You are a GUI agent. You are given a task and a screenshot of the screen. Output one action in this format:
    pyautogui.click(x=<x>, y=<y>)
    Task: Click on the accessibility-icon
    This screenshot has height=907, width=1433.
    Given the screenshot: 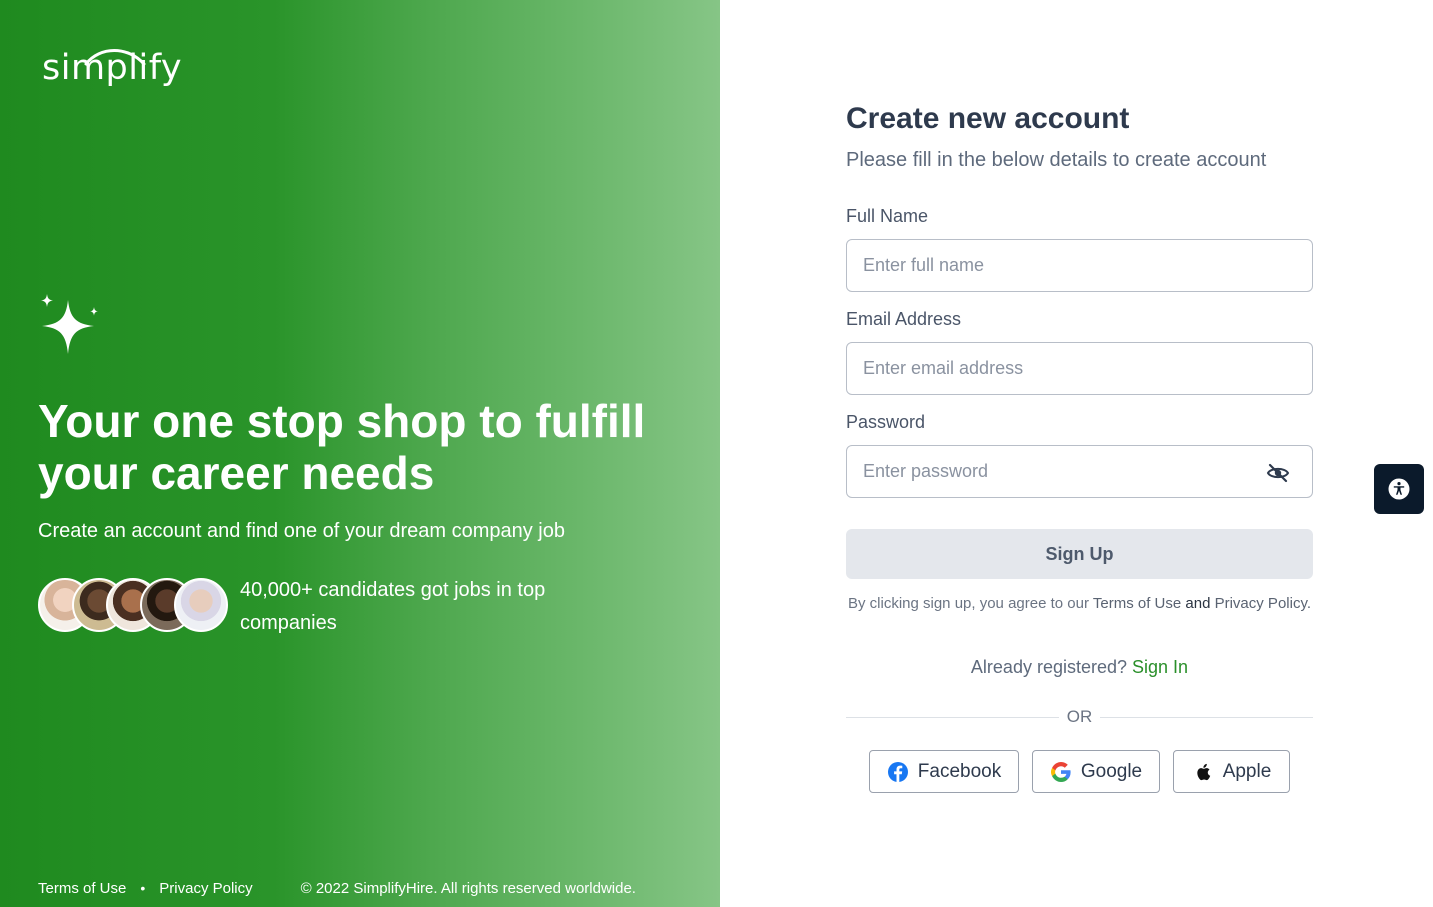 What is the action you would take?
    pyautogui.click(x=1399, y=489)
    